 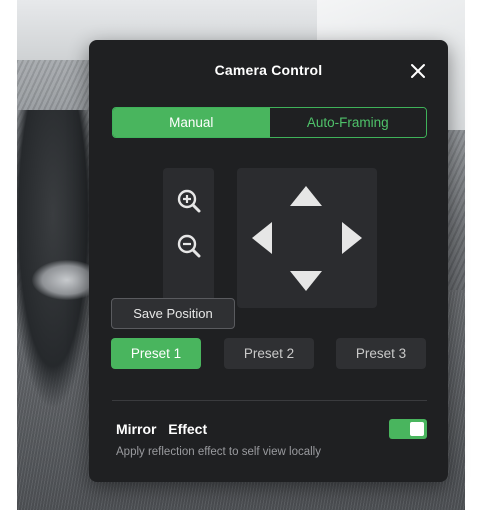 I want to click on pan-tilt-pad, so click(x=307, y=238).